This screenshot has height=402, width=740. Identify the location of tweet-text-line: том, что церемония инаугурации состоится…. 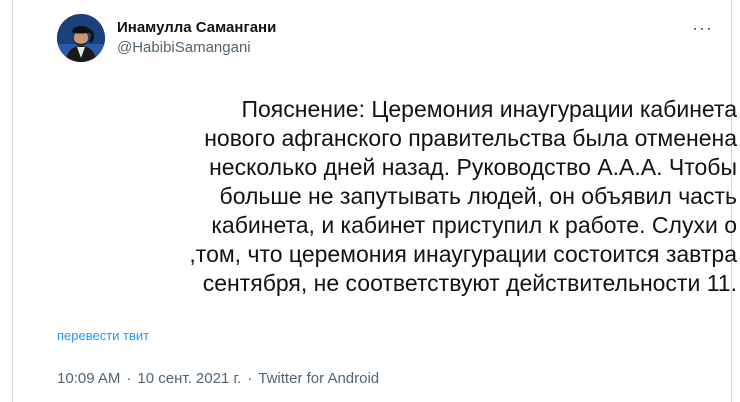
(463, 254).